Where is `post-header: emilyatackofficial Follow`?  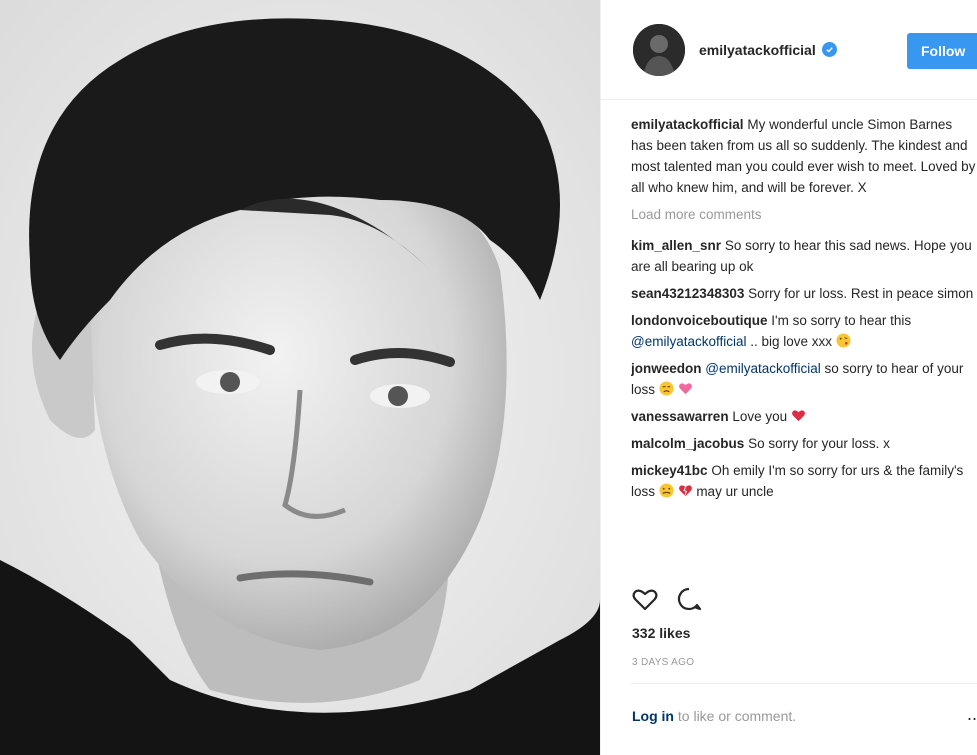
post-header: emilyatackofficial Follow is located at coordinates (789, 50).